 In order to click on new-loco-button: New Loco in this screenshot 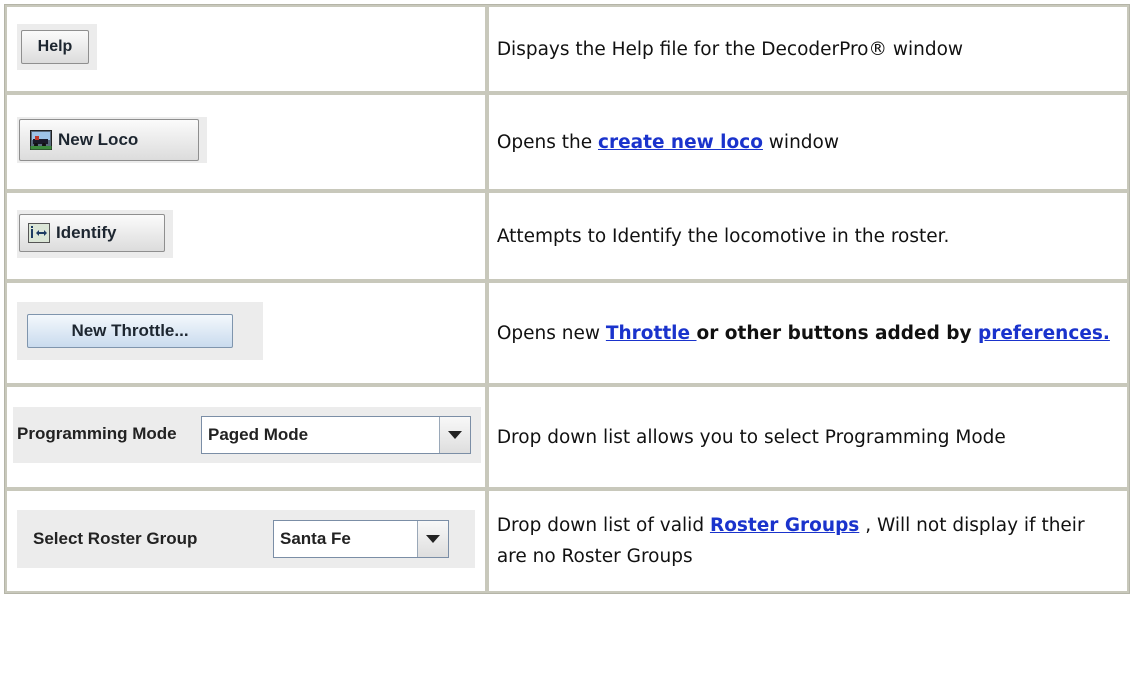, I will do `click(109, 139)`.